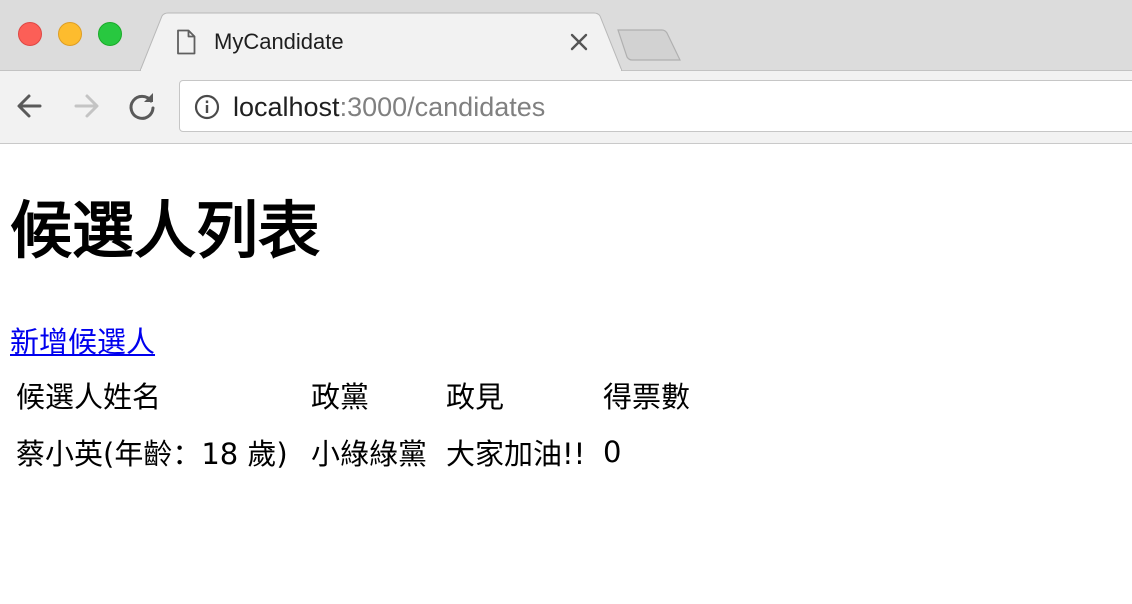  I want to click on new-tab-button, so click(648, 45).